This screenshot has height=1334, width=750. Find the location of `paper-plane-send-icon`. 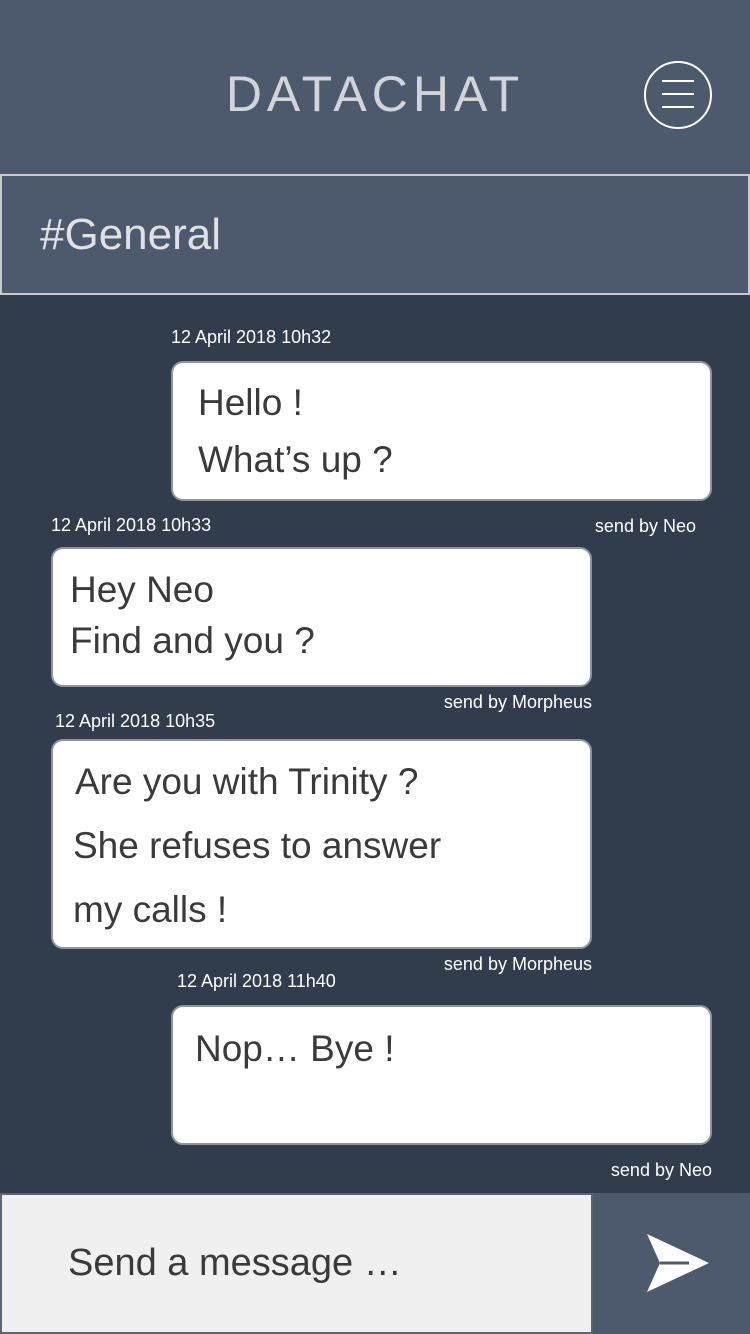

paper-plane-send-icon is located at coordinates (678, 1263).